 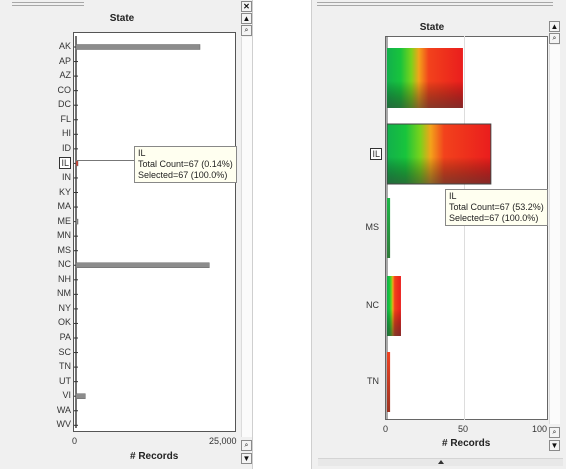 What do you see at coordinates (142, 265) in the screenshot?
I see `bar-NC` at bounding box center [142, 265].